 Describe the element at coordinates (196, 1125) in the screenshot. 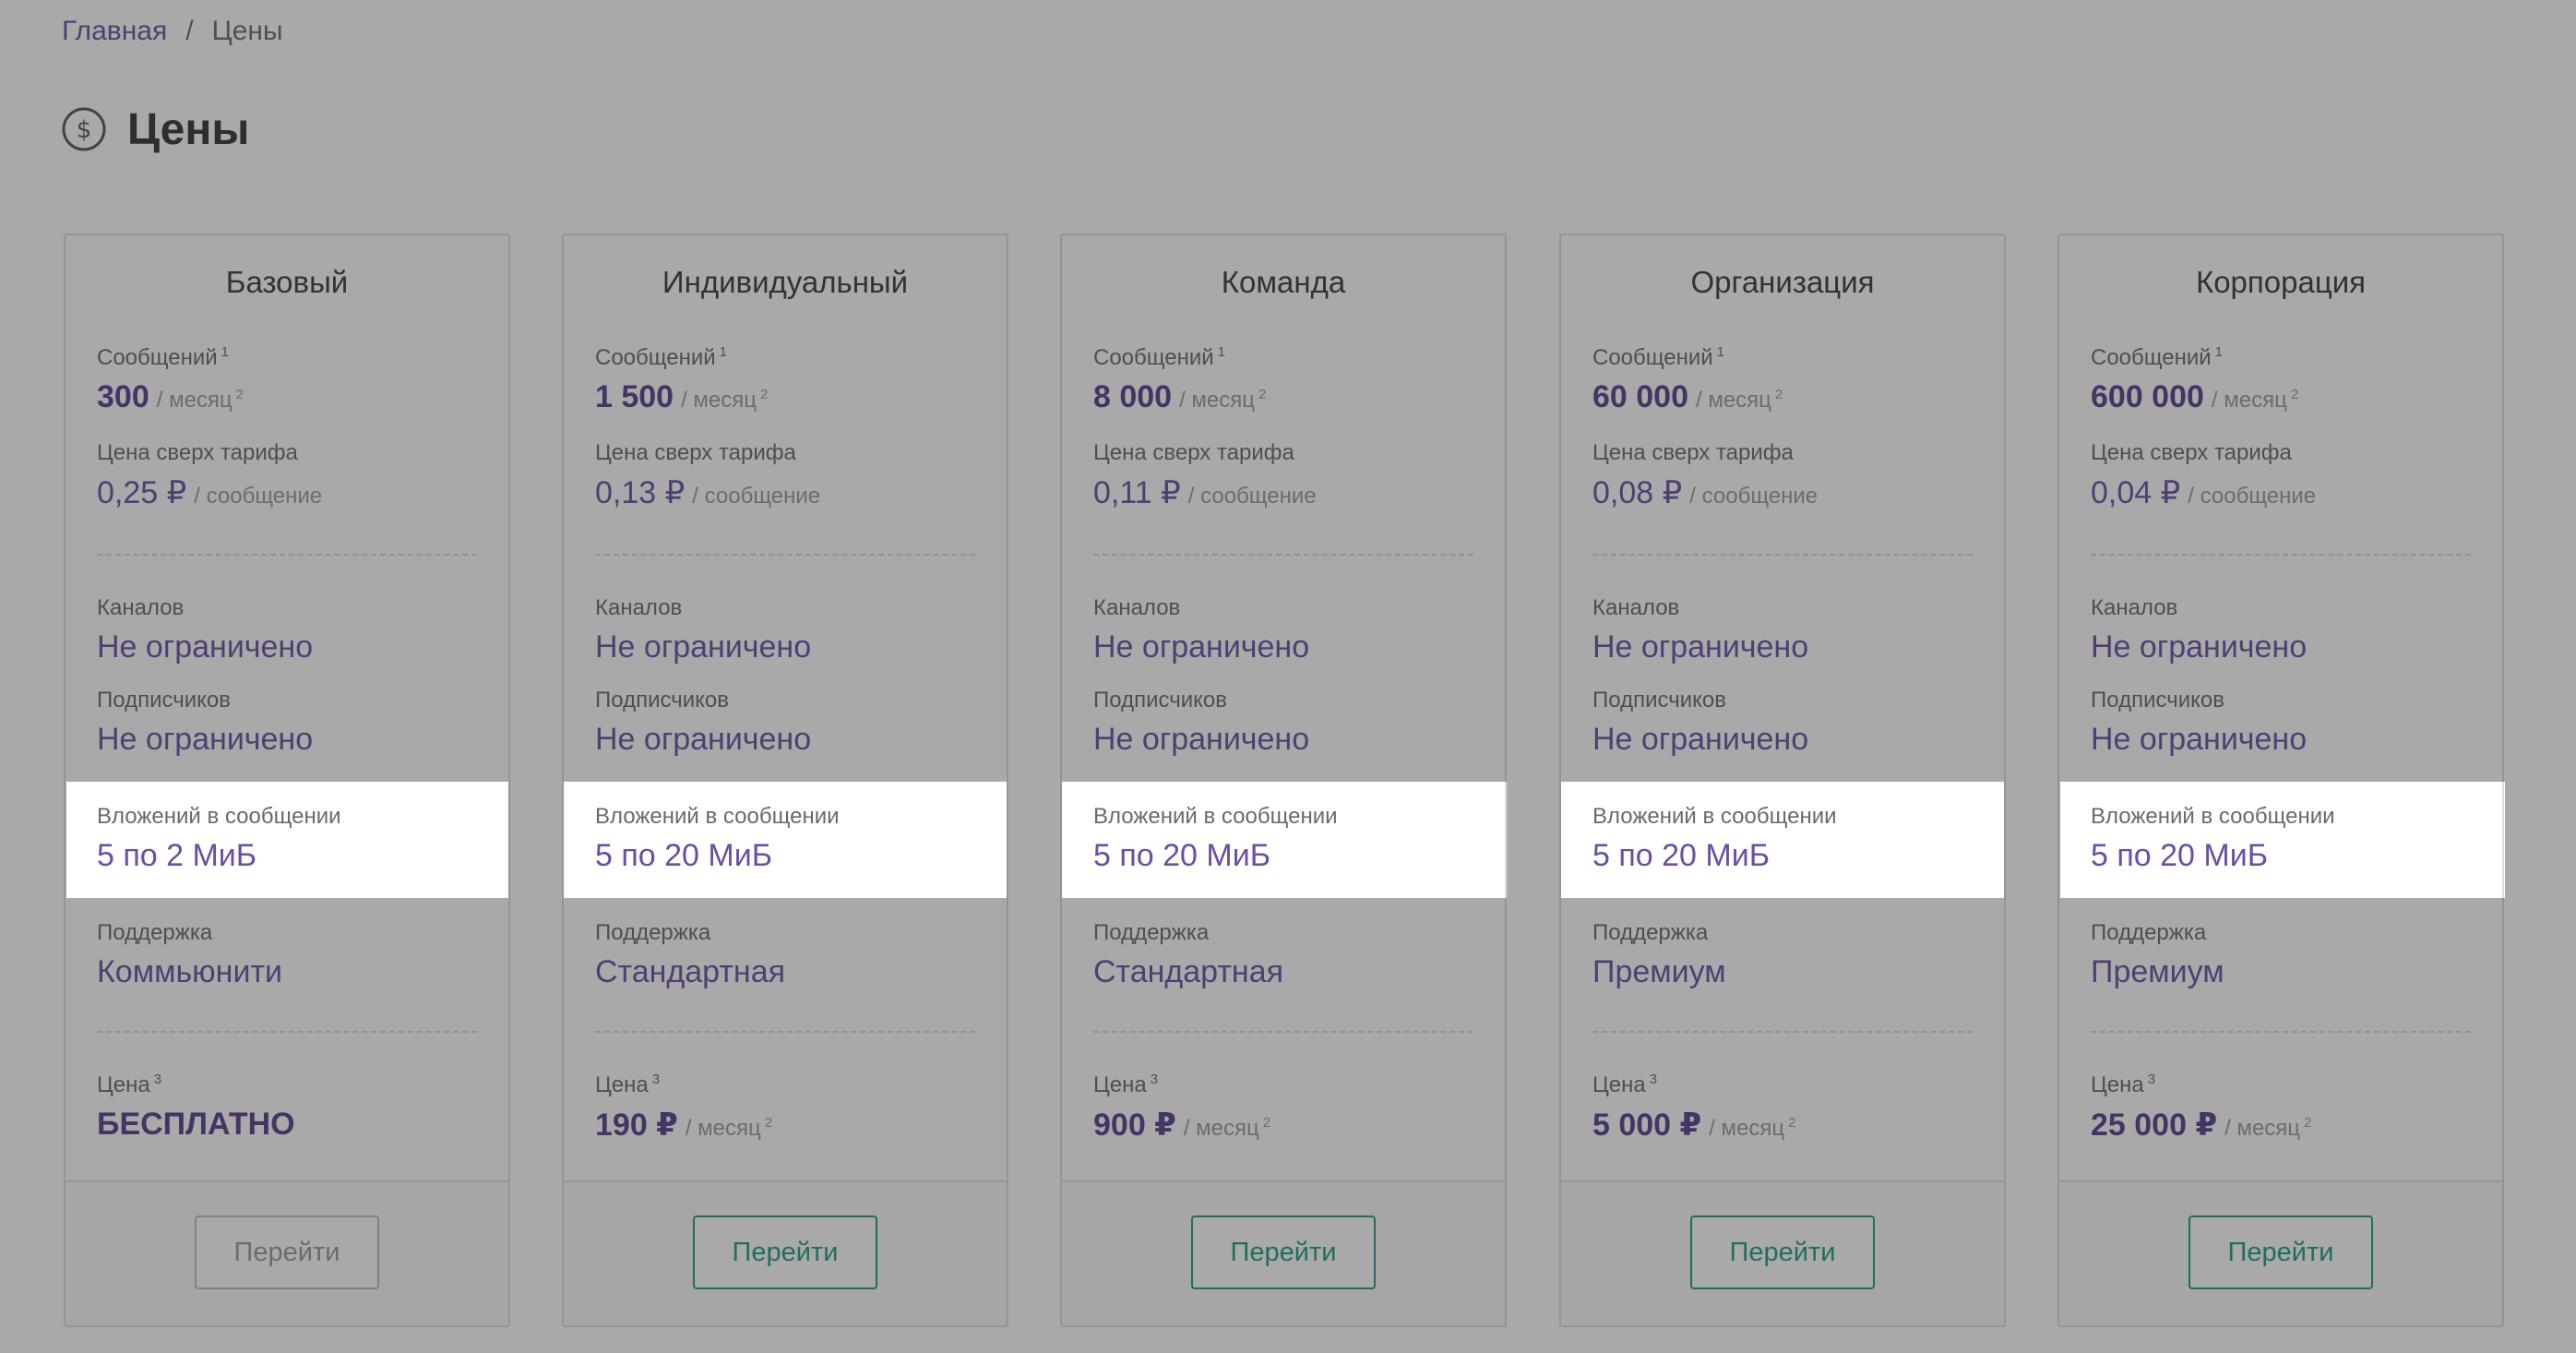

I see `price-amount: БЕСПЛАТНО` at that location.